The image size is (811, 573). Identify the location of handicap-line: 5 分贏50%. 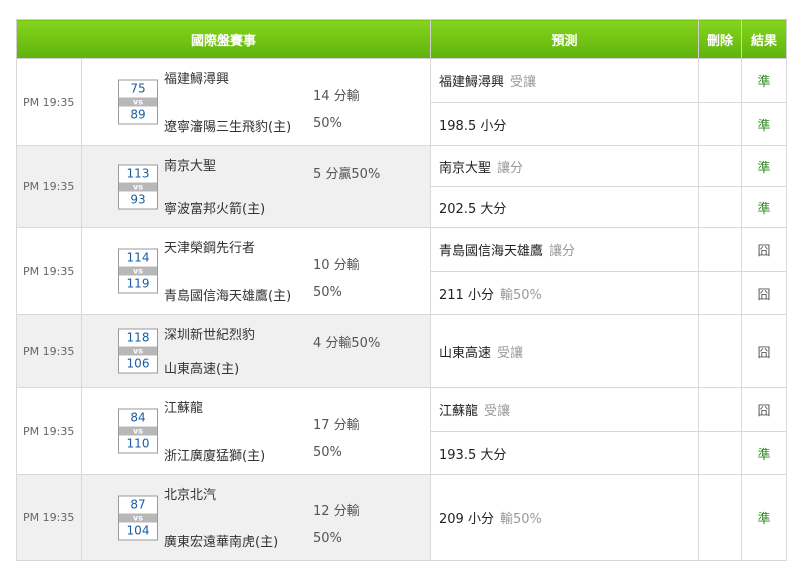
(347, 174).